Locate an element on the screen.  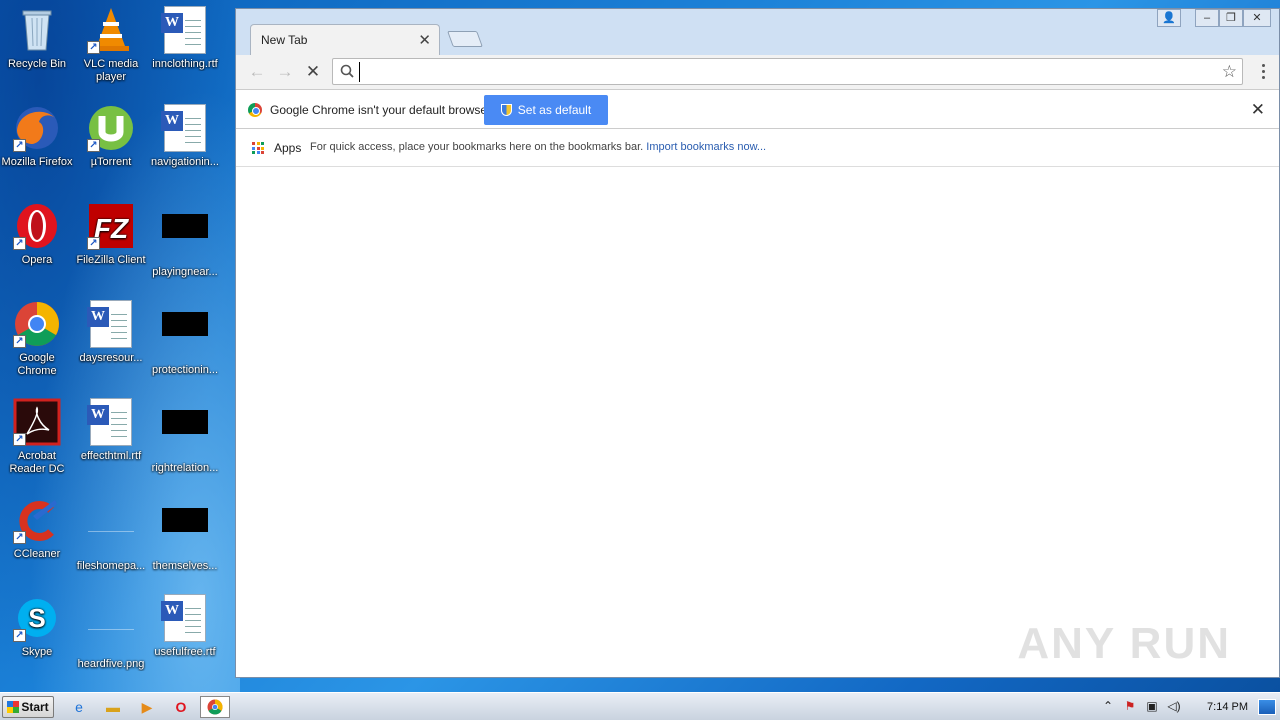
desktop-icon-utorrent: ↗ µTorrent is located at coordinates (111, 136).